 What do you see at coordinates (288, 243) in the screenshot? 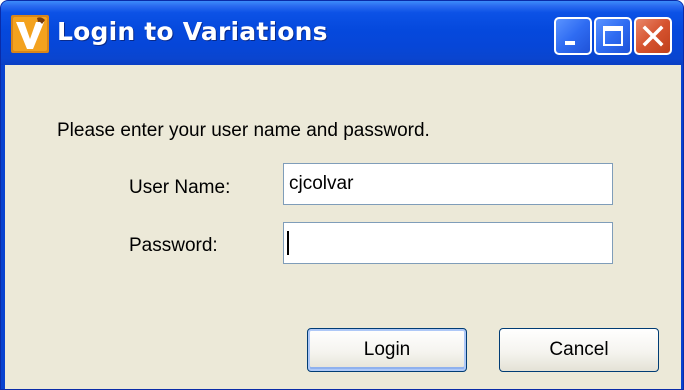
I see `text-cursor` at bounding box center [288, 243].